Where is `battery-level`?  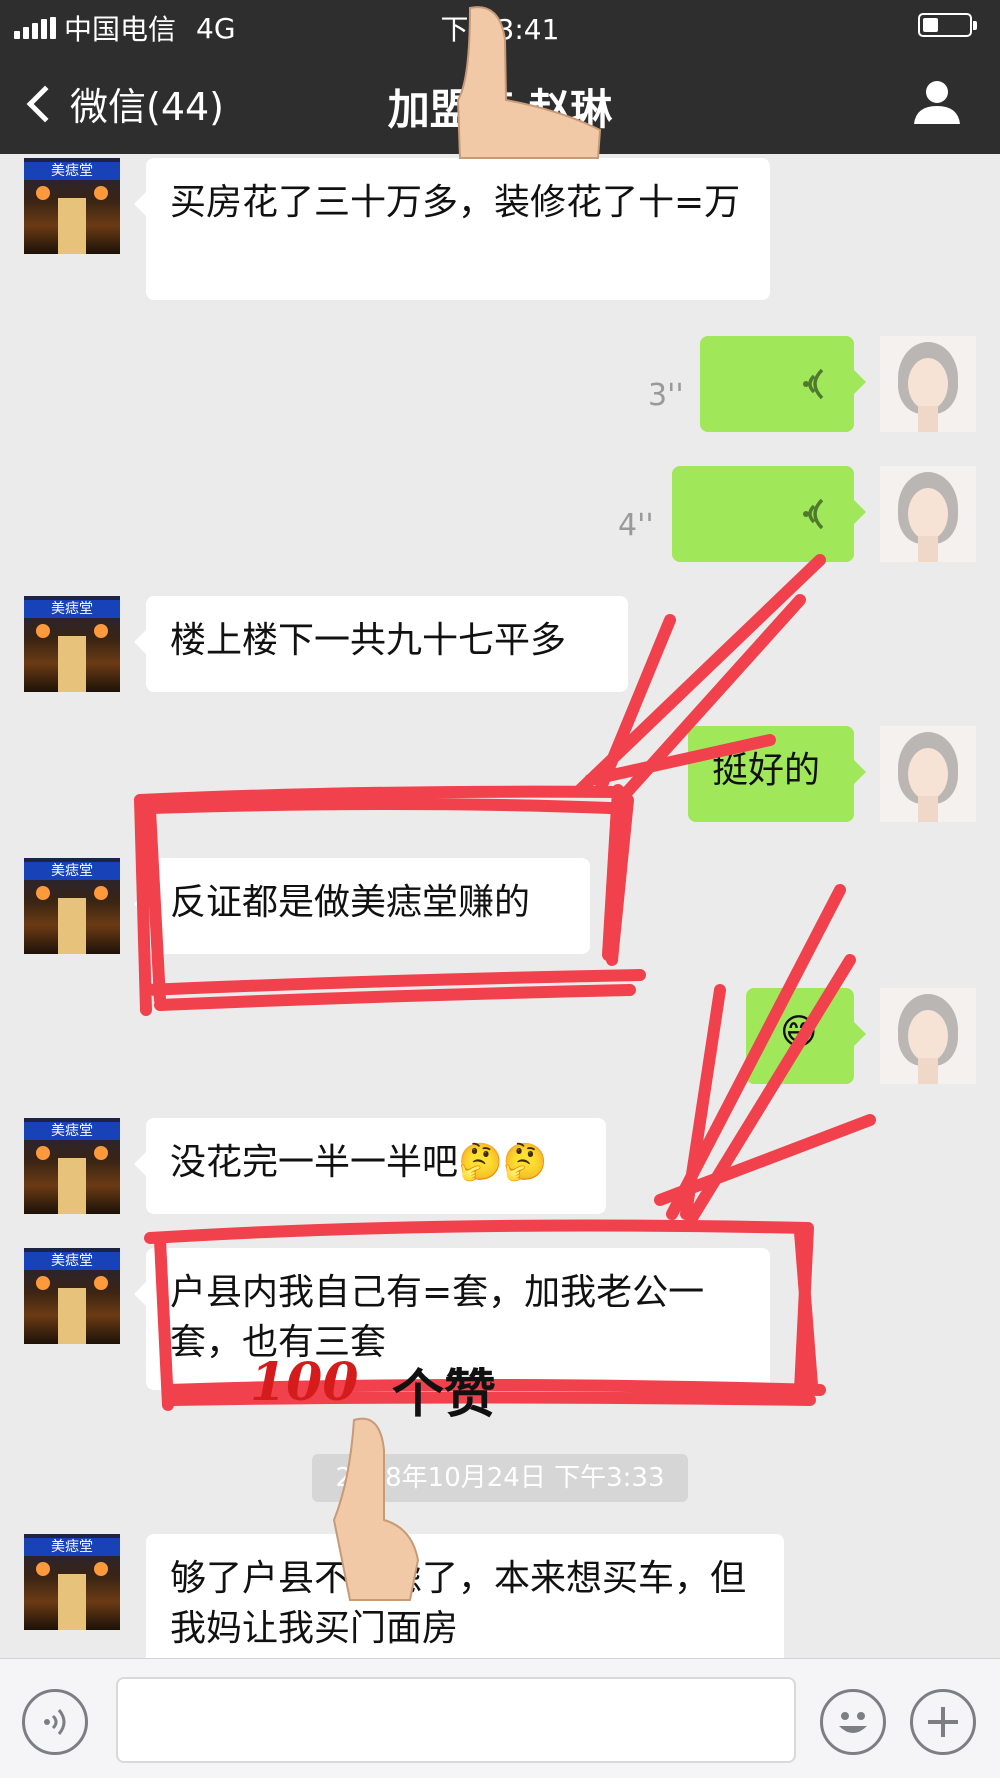
battery-level is located at coordinates (930, 25).